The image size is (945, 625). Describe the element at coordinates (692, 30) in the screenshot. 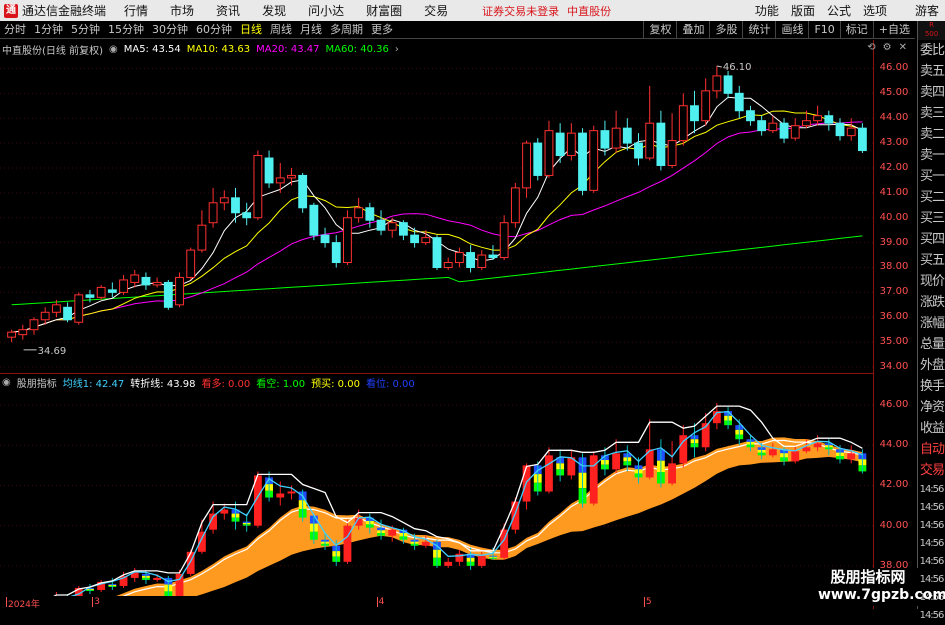

I see `tool-overlay-button: 叠加` at that location.